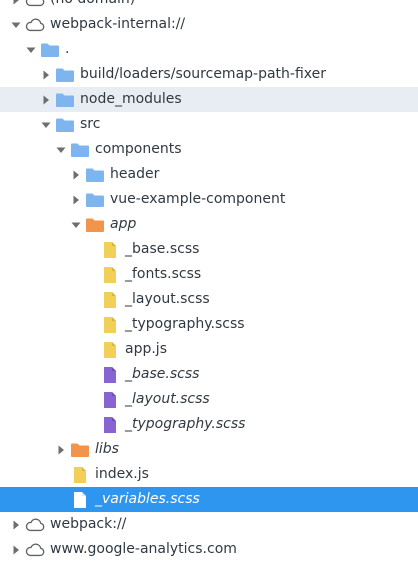  What do you see at coordinates (209, 174) in the screenshot?
I see `tree-item-header: header` at bounding box center [209, 174].